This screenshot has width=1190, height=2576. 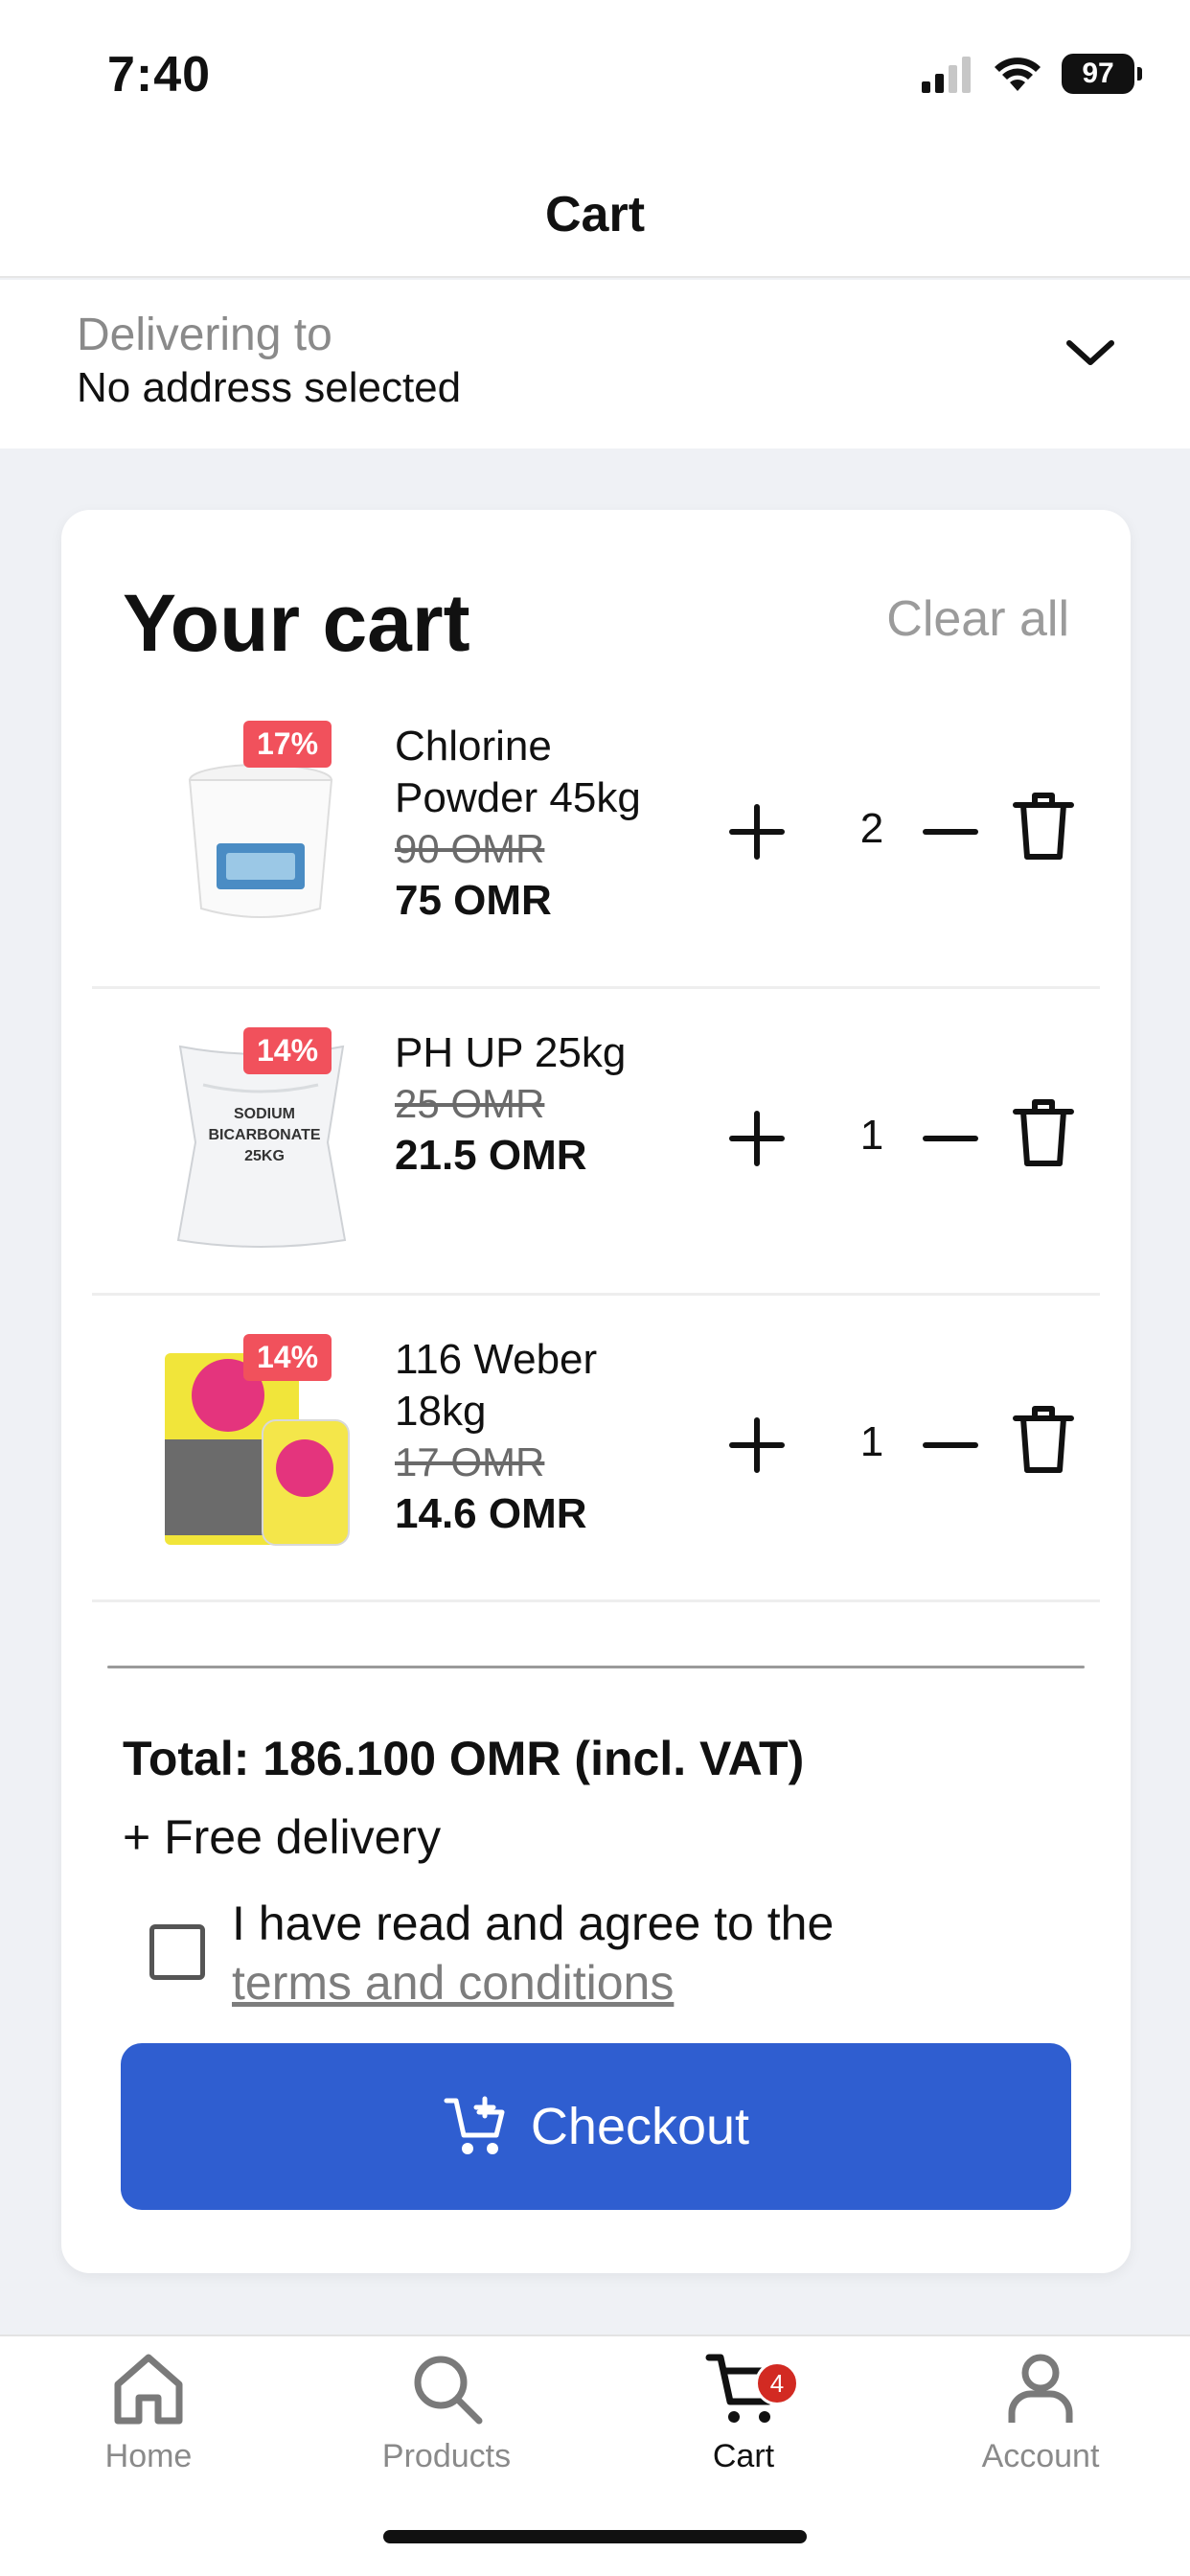 What do you see at coordinates (474, 900) in the screenshot?
I see `item-price: 75 OMR` at bounding box center [474, 900].